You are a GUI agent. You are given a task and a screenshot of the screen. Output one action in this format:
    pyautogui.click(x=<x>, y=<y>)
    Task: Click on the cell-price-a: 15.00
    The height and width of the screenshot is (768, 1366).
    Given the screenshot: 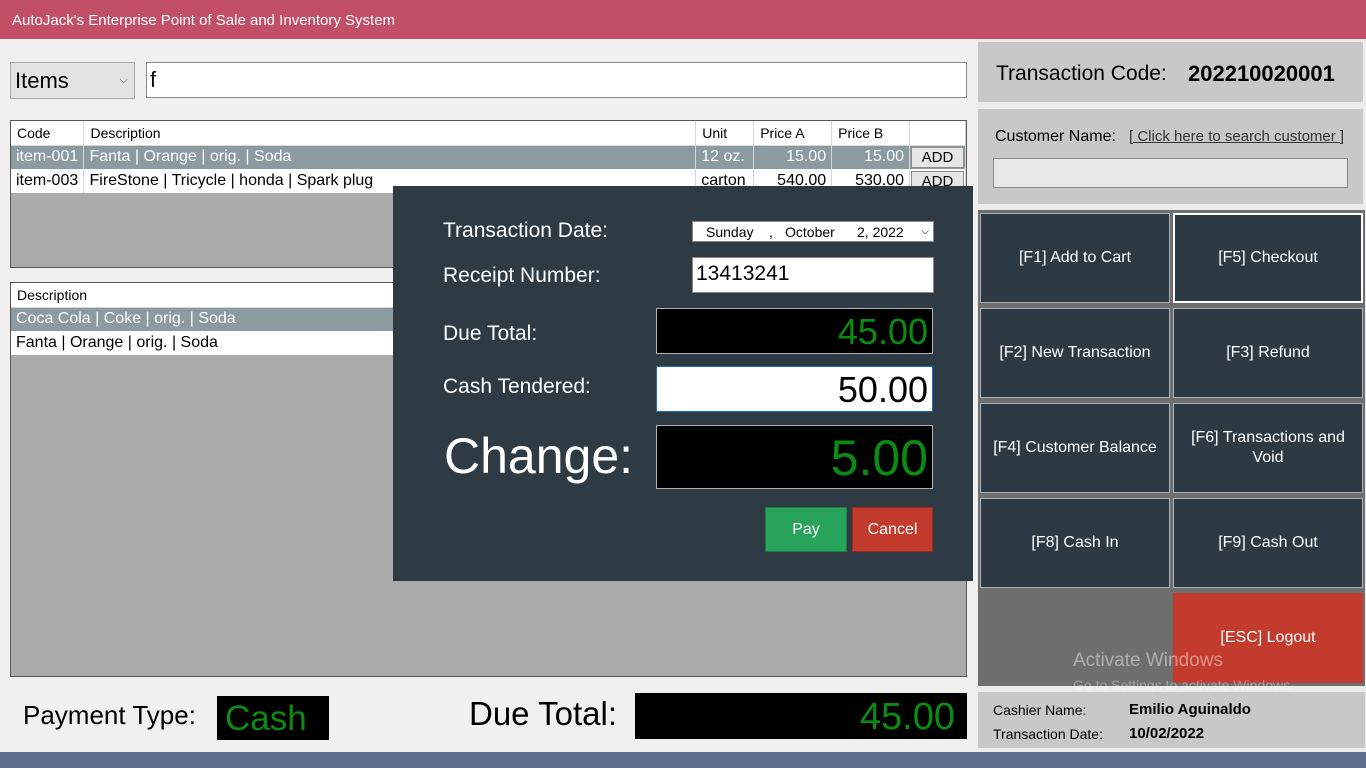 What is the action you would take?
    pyautogui.click(x=793, y=157)
    